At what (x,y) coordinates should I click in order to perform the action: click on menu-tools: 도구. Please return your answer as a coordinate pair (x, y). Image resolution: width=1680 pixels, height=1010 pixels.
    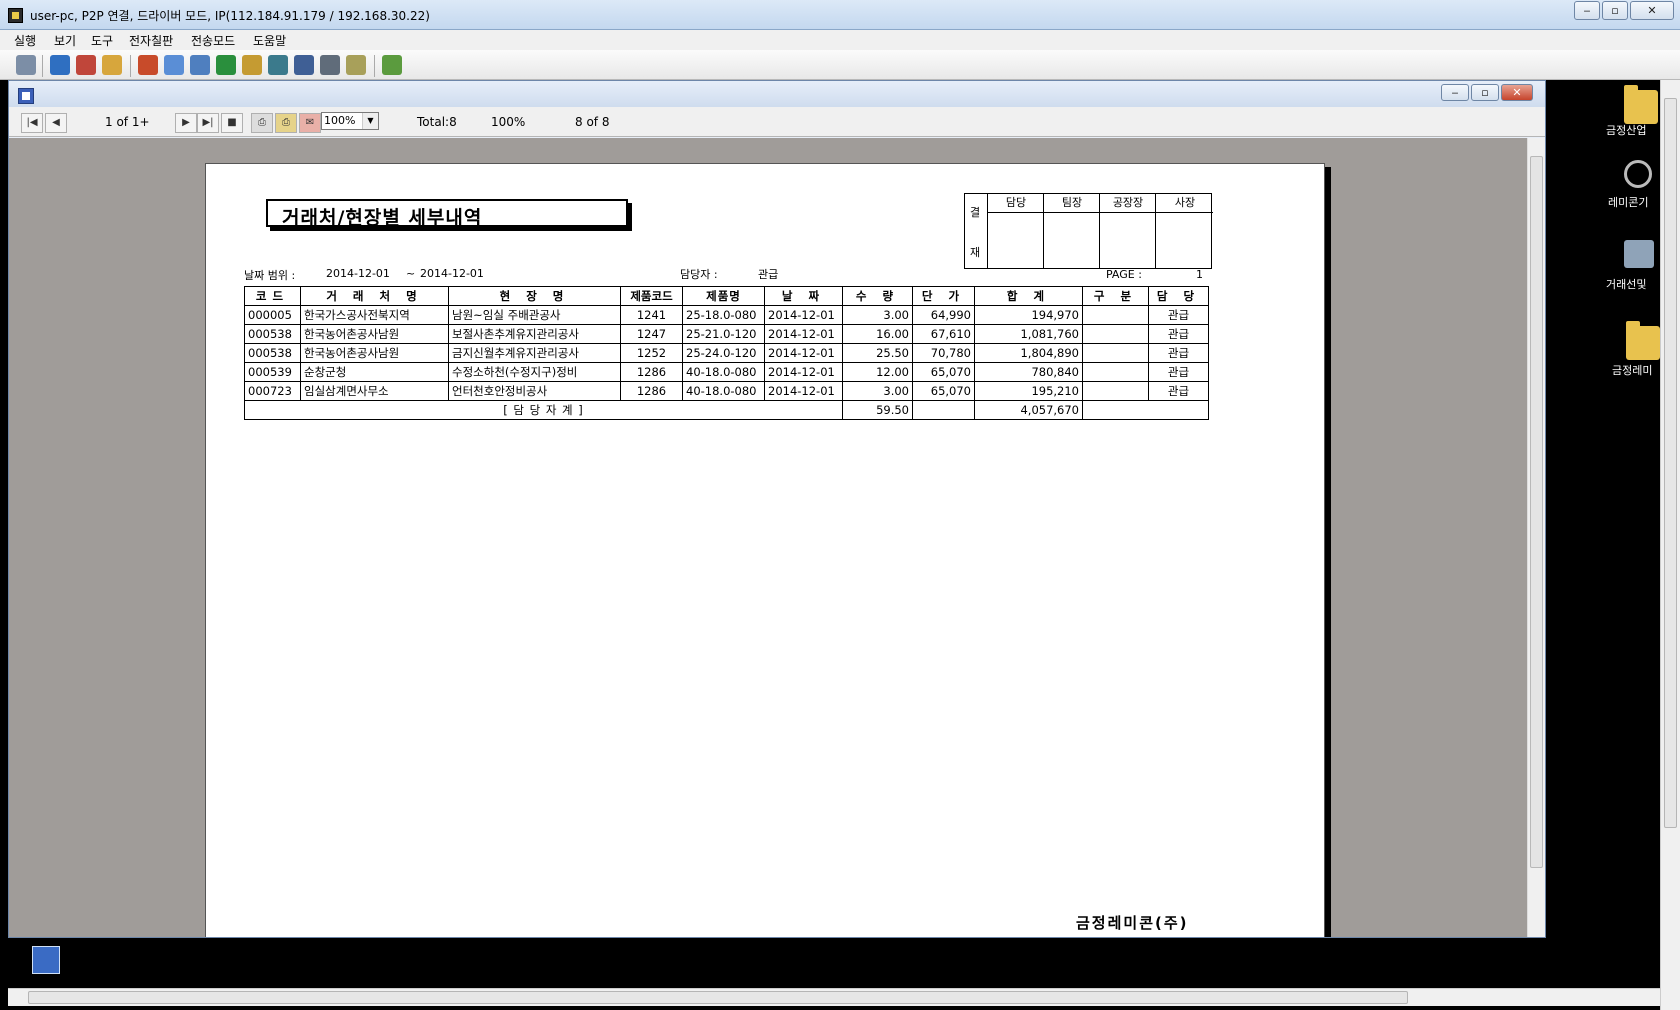
    Looking at the image, I should click on (102, 40).